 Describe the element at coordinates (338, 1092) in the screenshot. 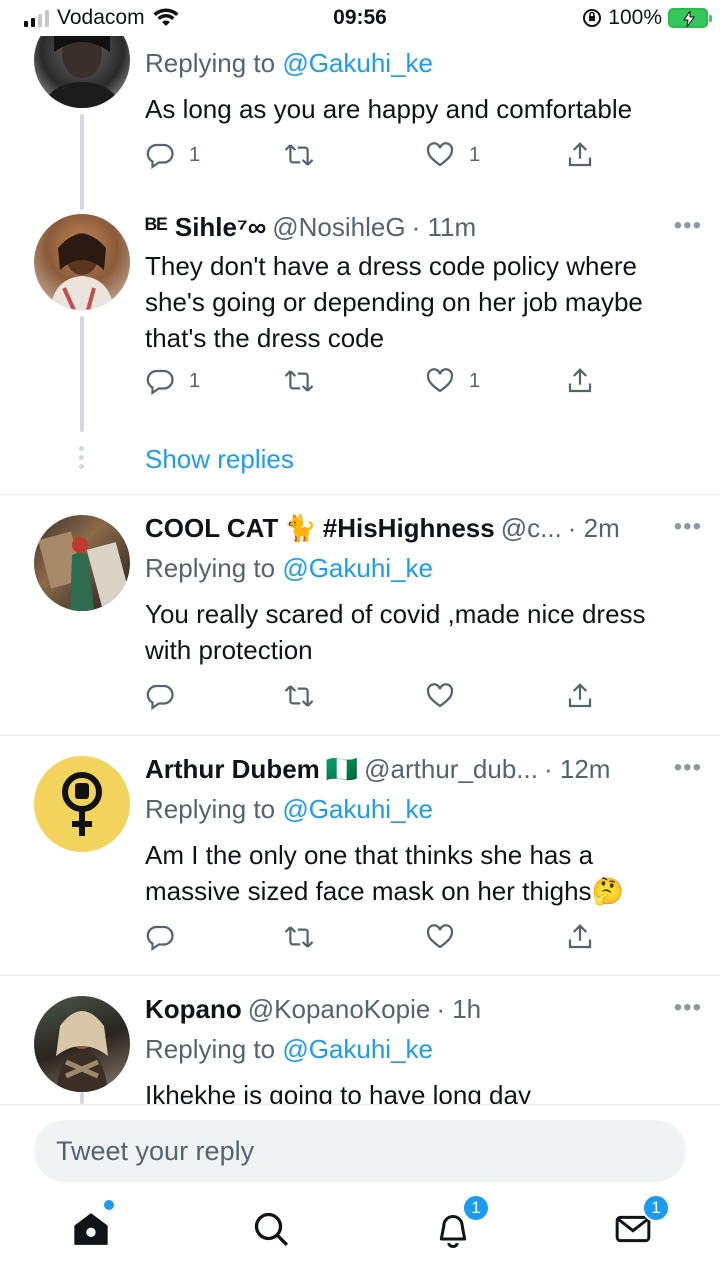

I see `tweet-text: Ikhekhe is going to have long day` at that location.